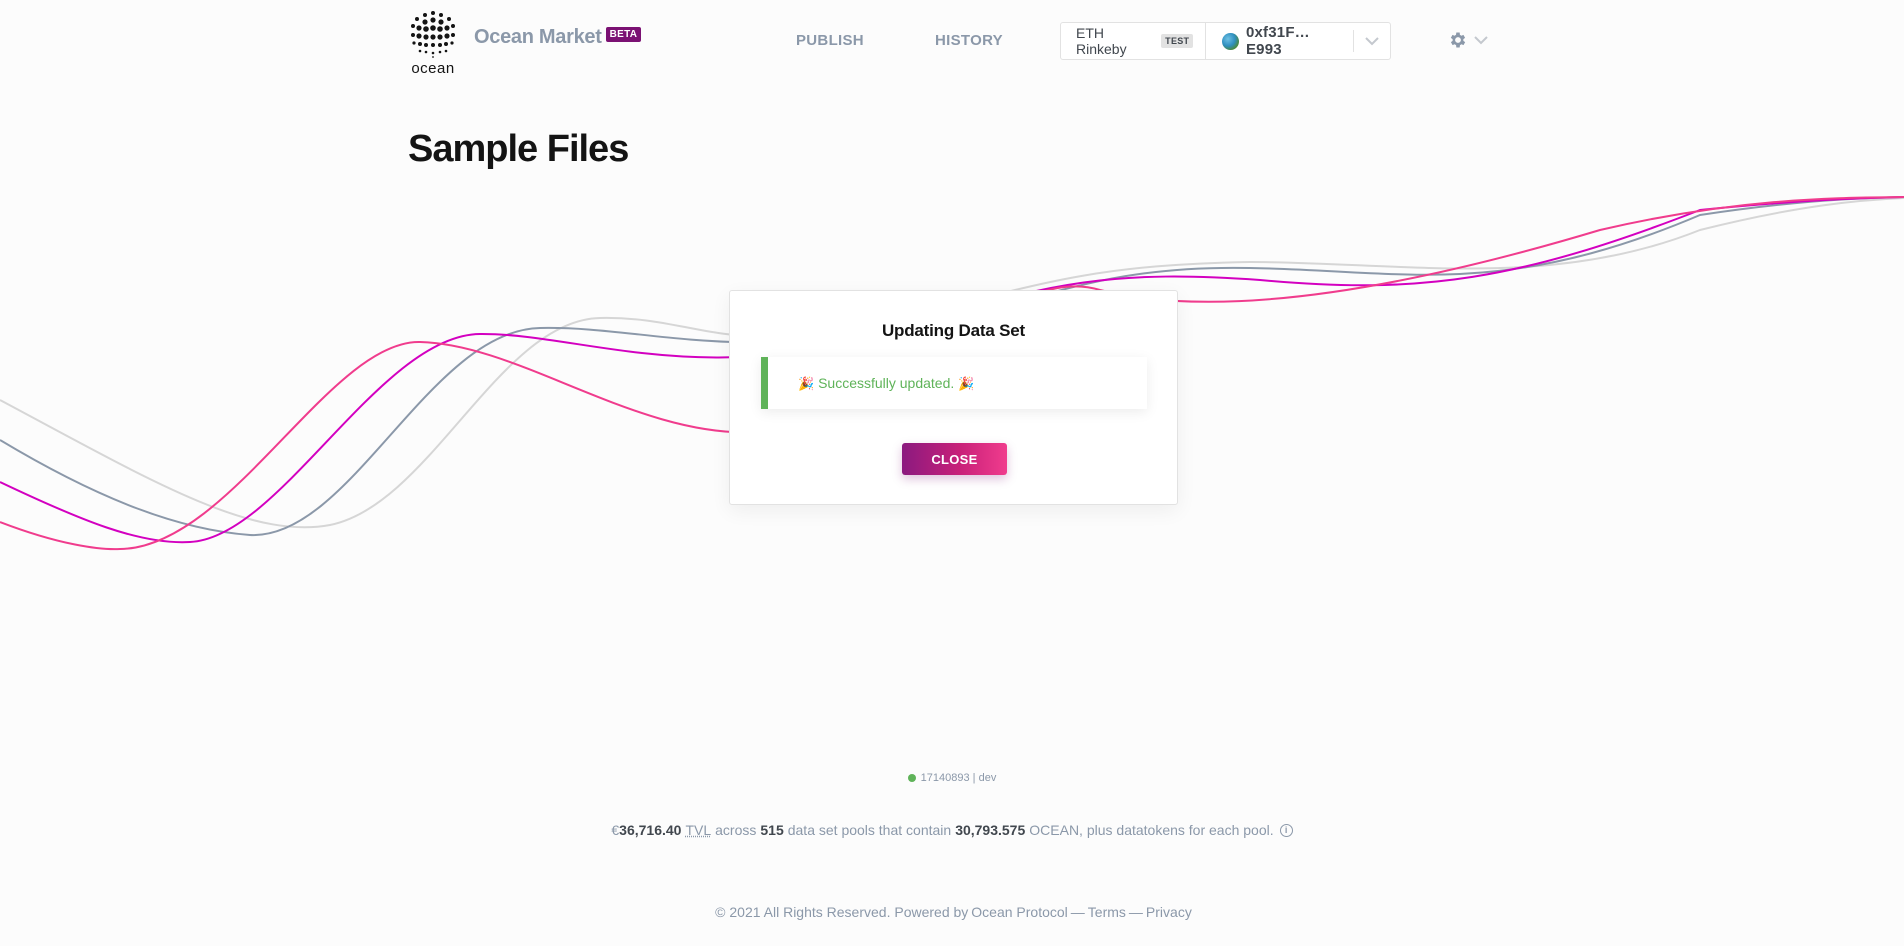  Describe the element at coordinates (954, 459) in the screenshot. I see `close-button: CLOSE` at that location.